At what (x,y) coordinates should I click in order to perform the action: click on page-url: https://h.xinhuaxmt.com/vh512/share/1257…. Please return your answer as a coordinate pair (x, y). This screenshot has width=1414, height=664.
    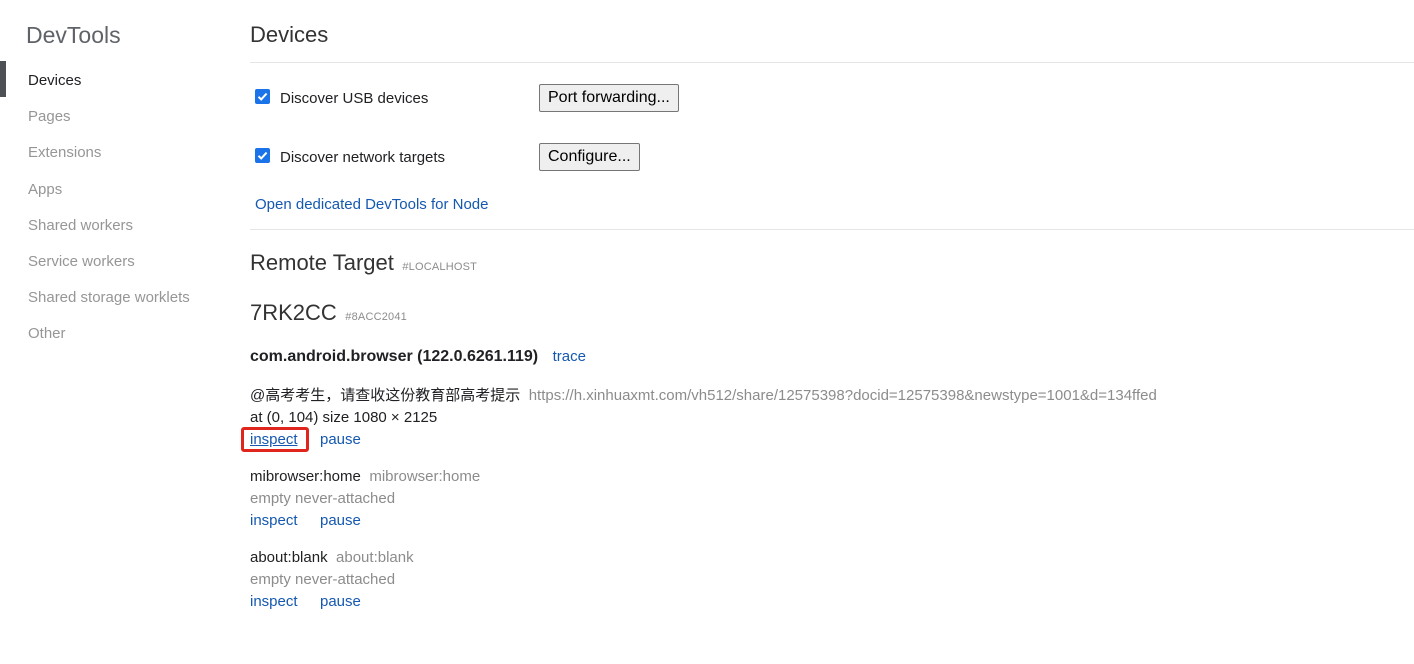
    Looking at the image, I should click on (842, 395).